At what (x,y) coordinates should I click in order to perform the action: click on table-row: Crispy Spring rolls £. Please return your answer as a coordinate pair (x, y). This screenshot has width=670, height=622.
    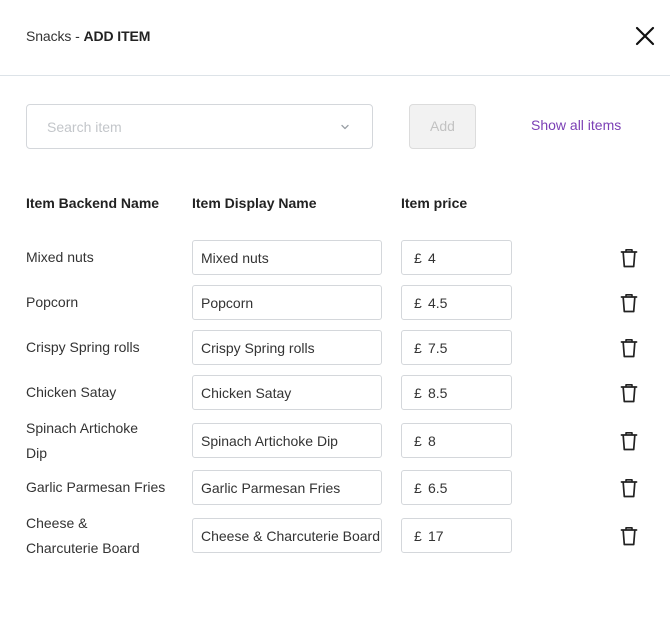
    Looking at the image, I should click on (335, 348).